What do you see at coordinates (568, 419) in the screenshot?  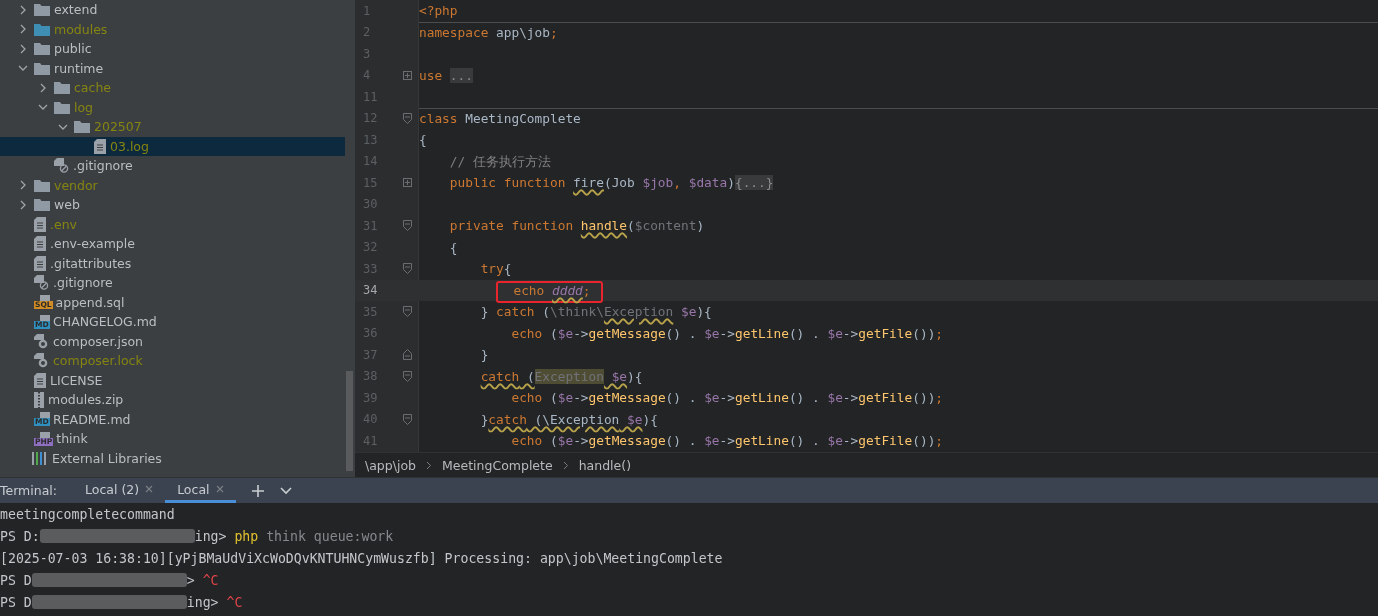 I see `code-line: }catch (\Exception $e){` at bounding box center [568, 419].